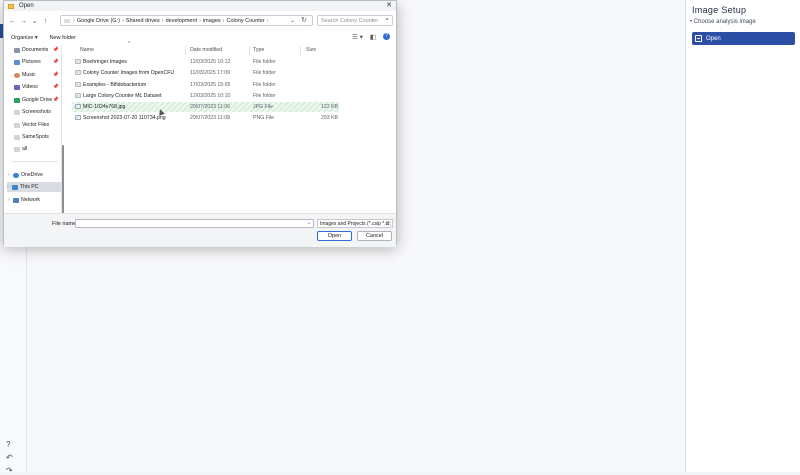 The width and height of the screenshot is (800, 475). What do you see at coordinates (37, 50) in the screenshot?
I see `sidebar-item-documents: Documents 📌` at bounding box center [37, 50].